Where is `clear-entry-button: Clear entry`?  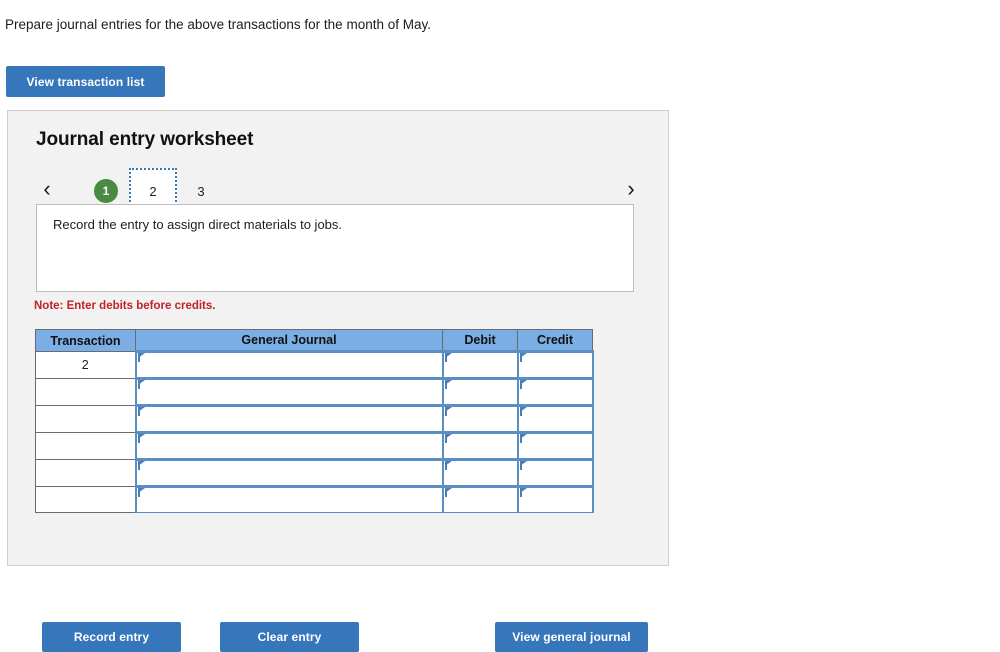 clear-entry-button: Clear entry is located at coordinates (289, 637).